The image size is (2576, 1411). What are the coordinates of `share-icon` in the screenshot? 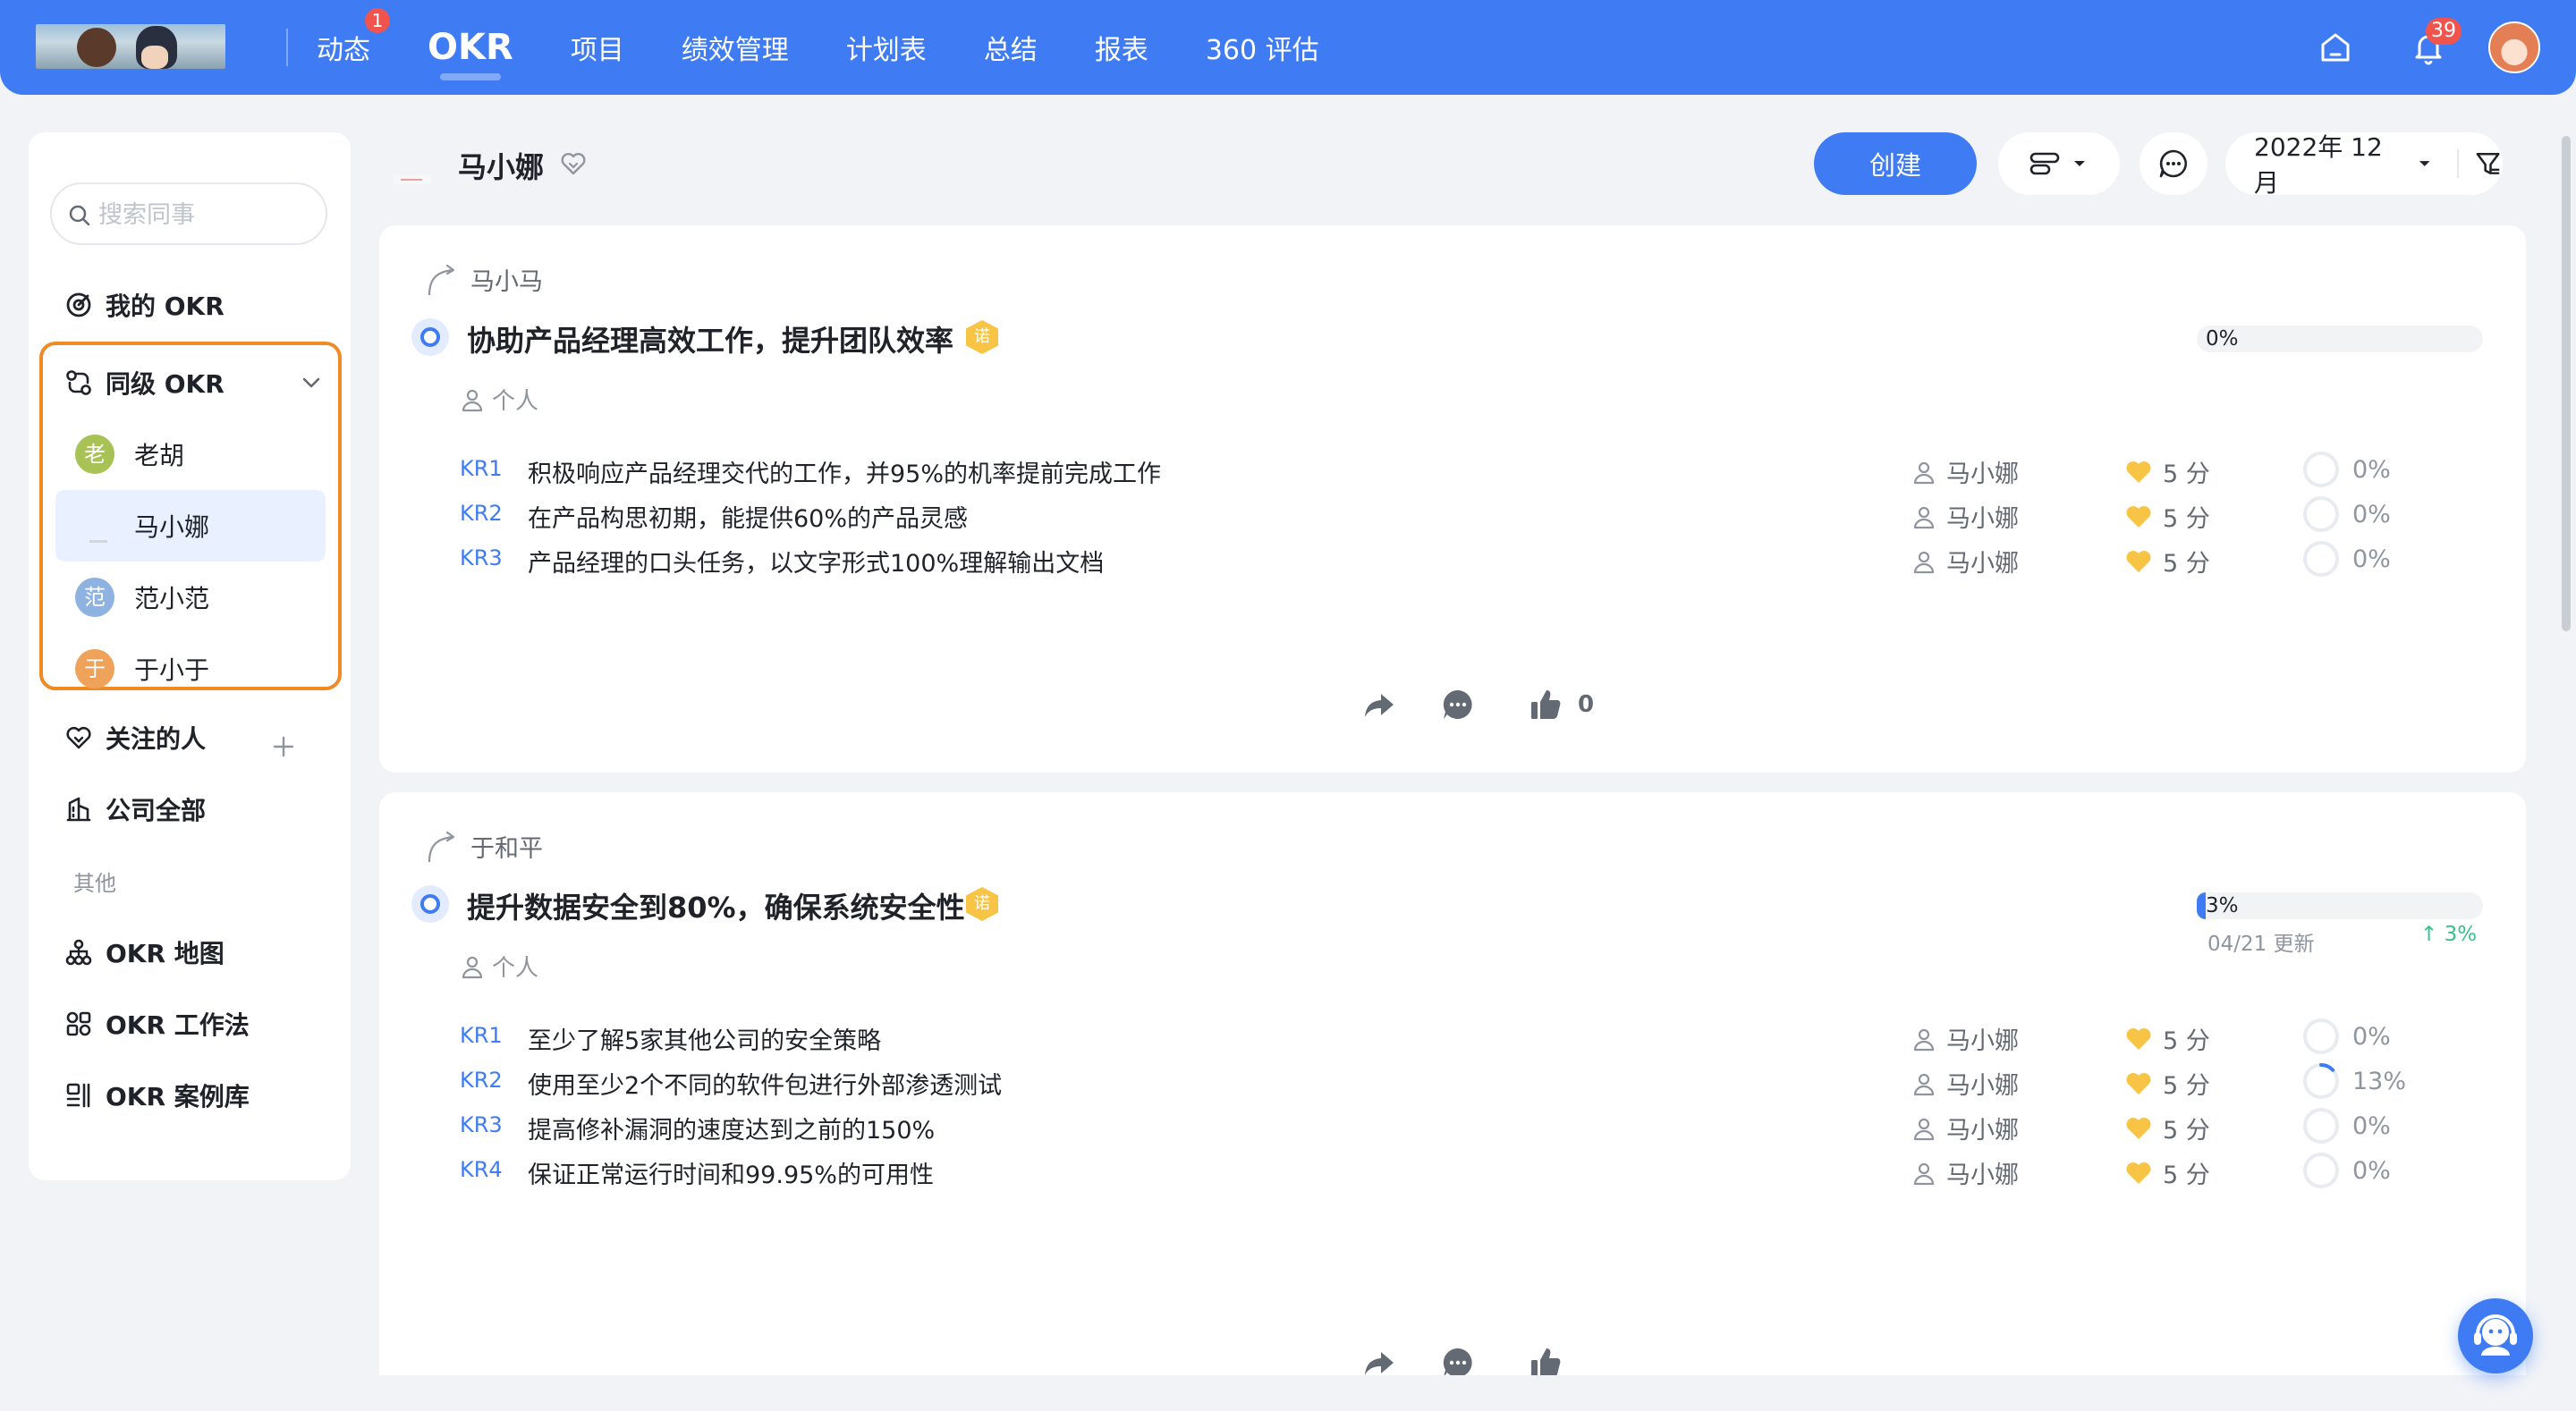 It's located at (1379, 705).